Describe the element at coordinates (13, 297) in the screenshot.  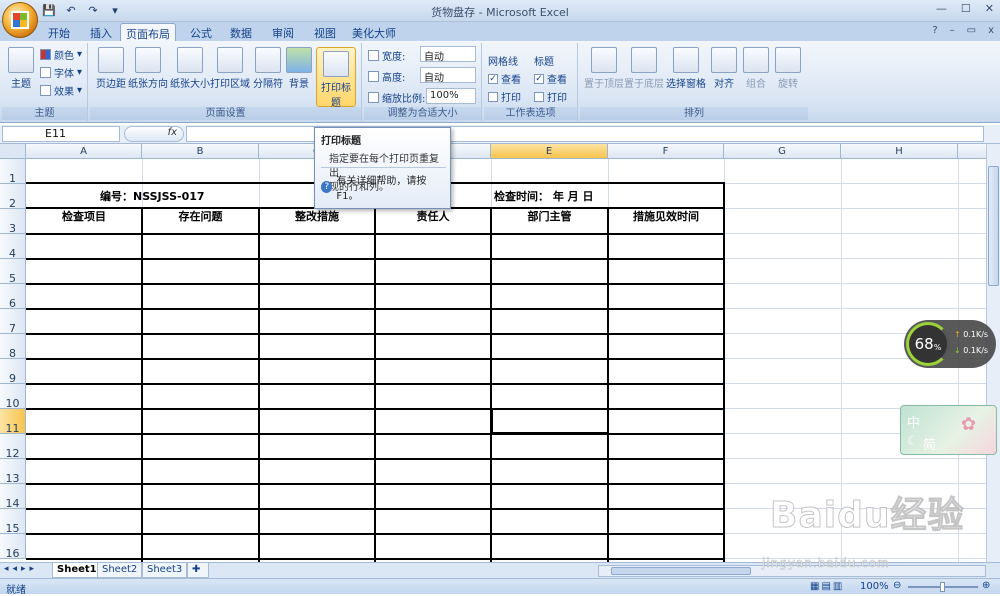
I see `row-header: 6` at that location.